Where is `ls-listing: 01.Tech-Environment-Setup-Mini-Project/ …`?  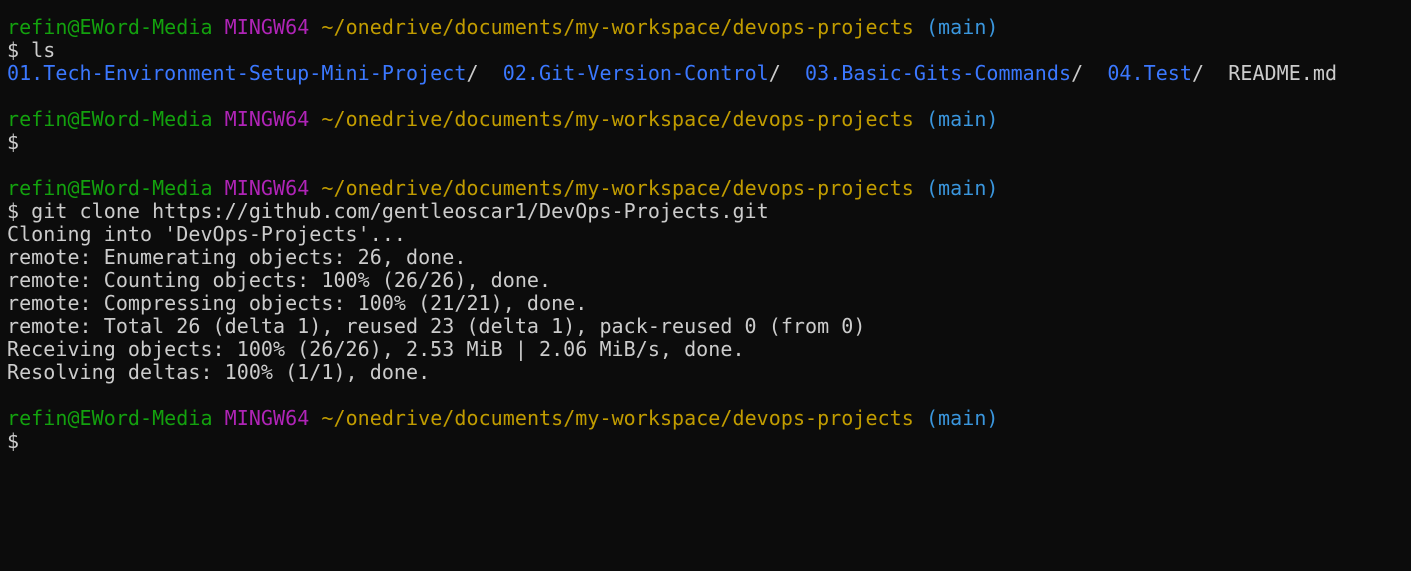 ls-listing: 01.Tech-Environment-Setup-Mini-Project/ … is located at coordinates (709, 73).